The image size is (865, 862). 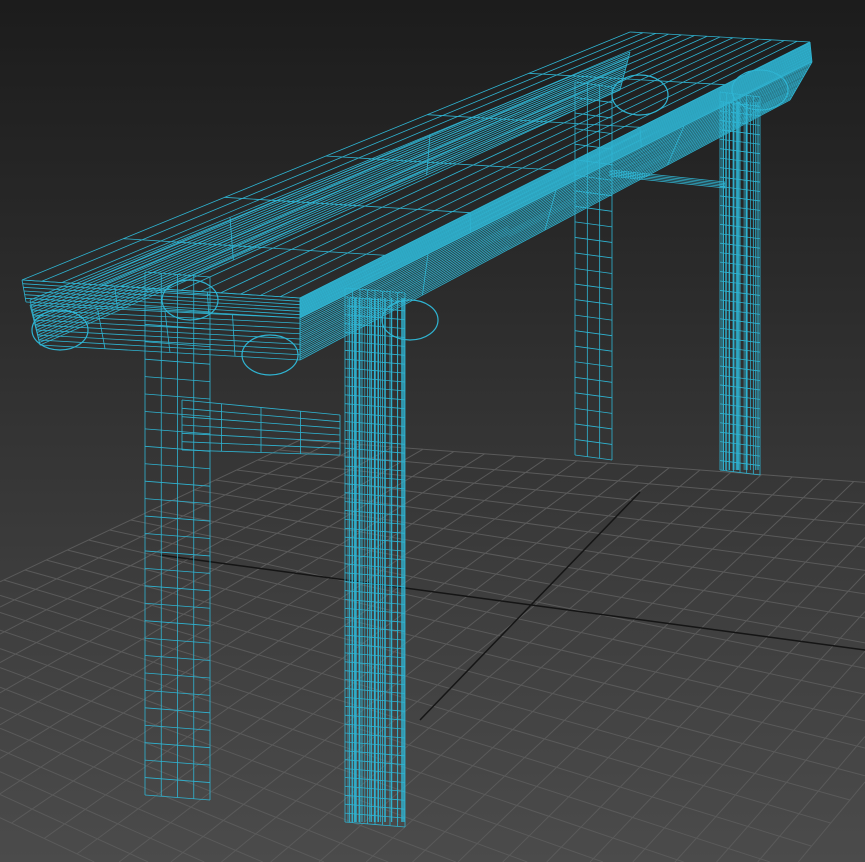 I want to click on carved-bracket-wire, so click(x=270, y=355).